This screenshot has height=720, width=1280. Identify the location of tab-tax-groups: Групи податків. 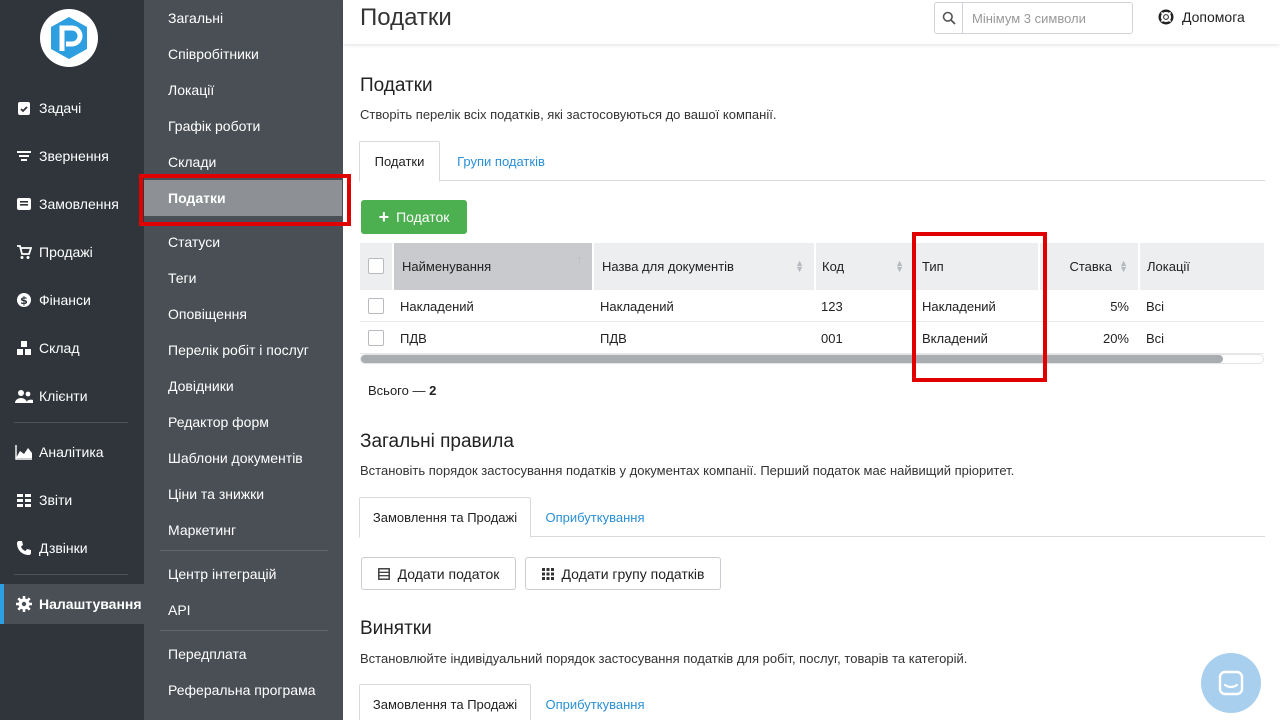
(501, 161).